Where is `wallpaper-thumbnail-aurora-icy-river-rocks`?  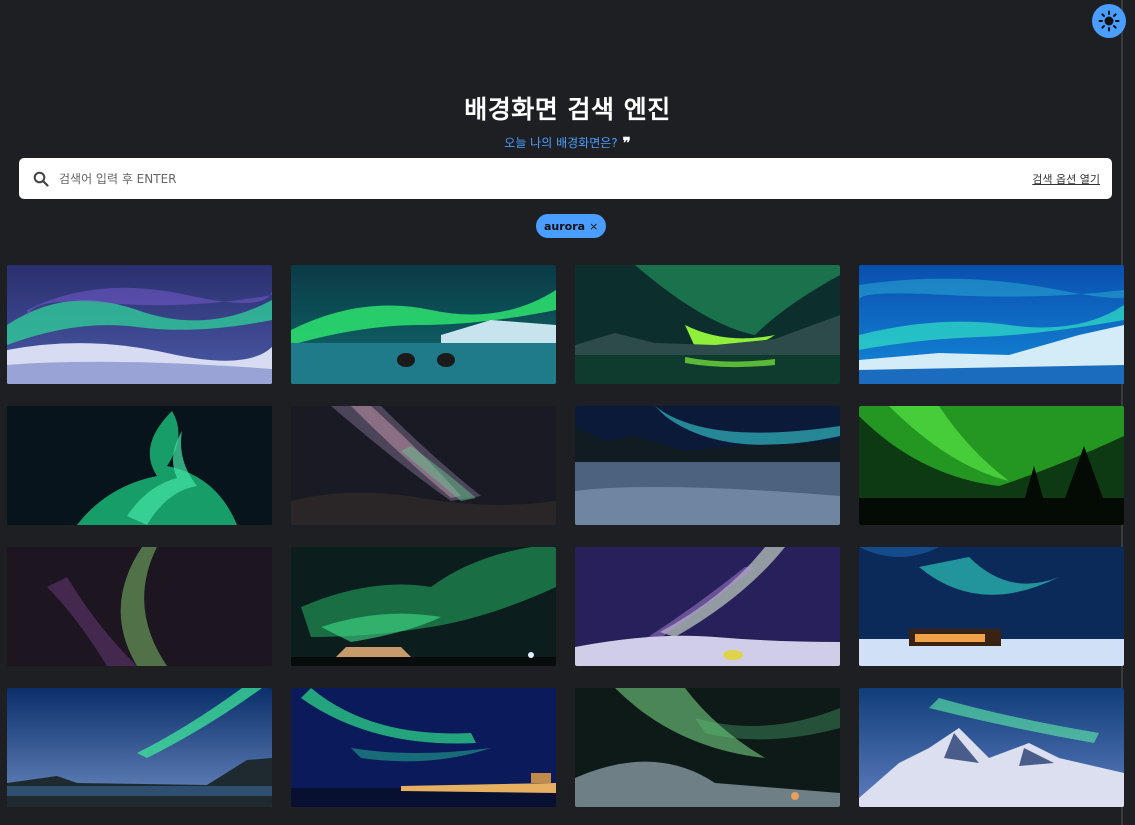
wallpaper-thumbnail-aurora-icy-river-rocks is located at coordinates (423, 324).